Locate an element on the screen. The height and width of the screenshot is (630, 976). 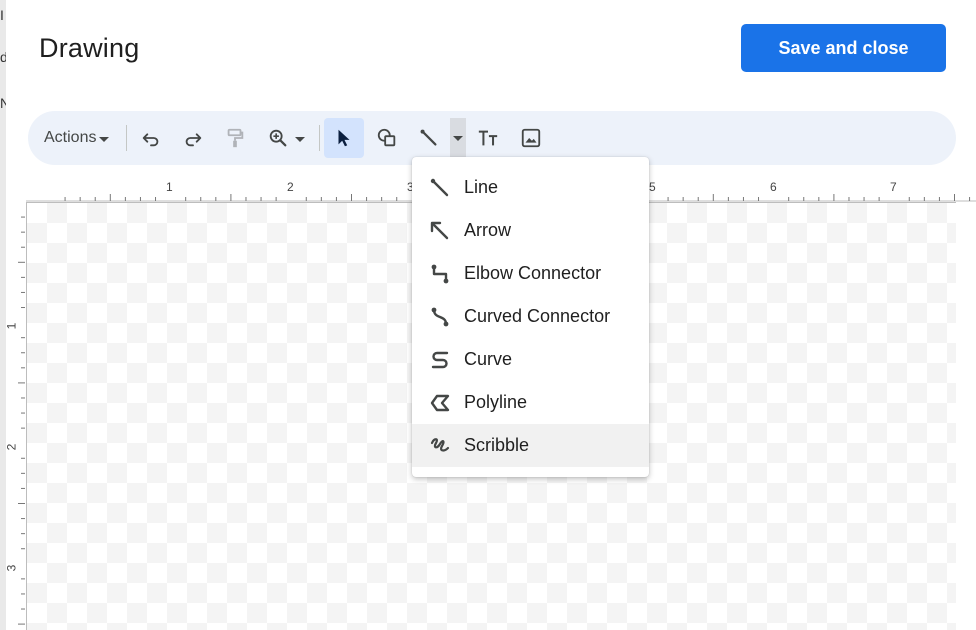
menu-item-label: Curved Connector is located at coordinates (537, 316).